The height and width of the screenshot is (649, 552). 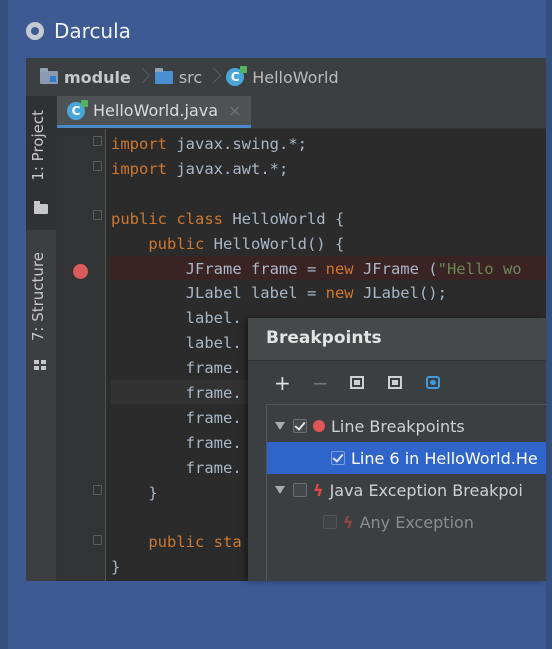 I want to click on tree-node-line-breakpoints: Line Breakpoints, so click(x=406, y=426).